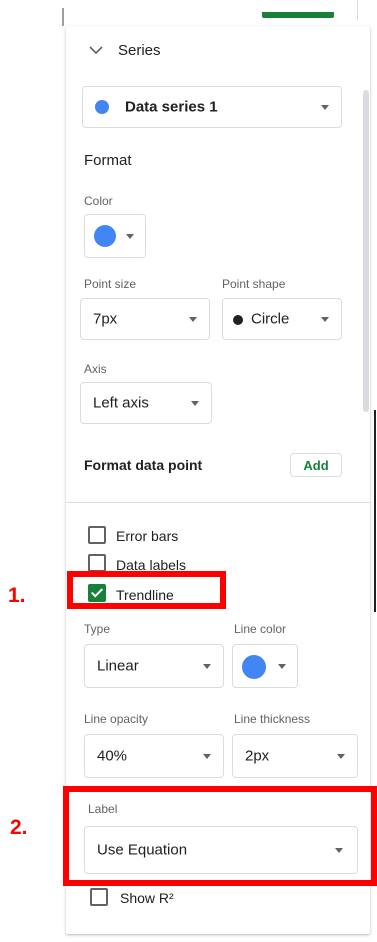 The image size is (377, 942). Describe the element at coordinates (260, 629) in the screenshot. I see `line-color-label: Line color` at that location.